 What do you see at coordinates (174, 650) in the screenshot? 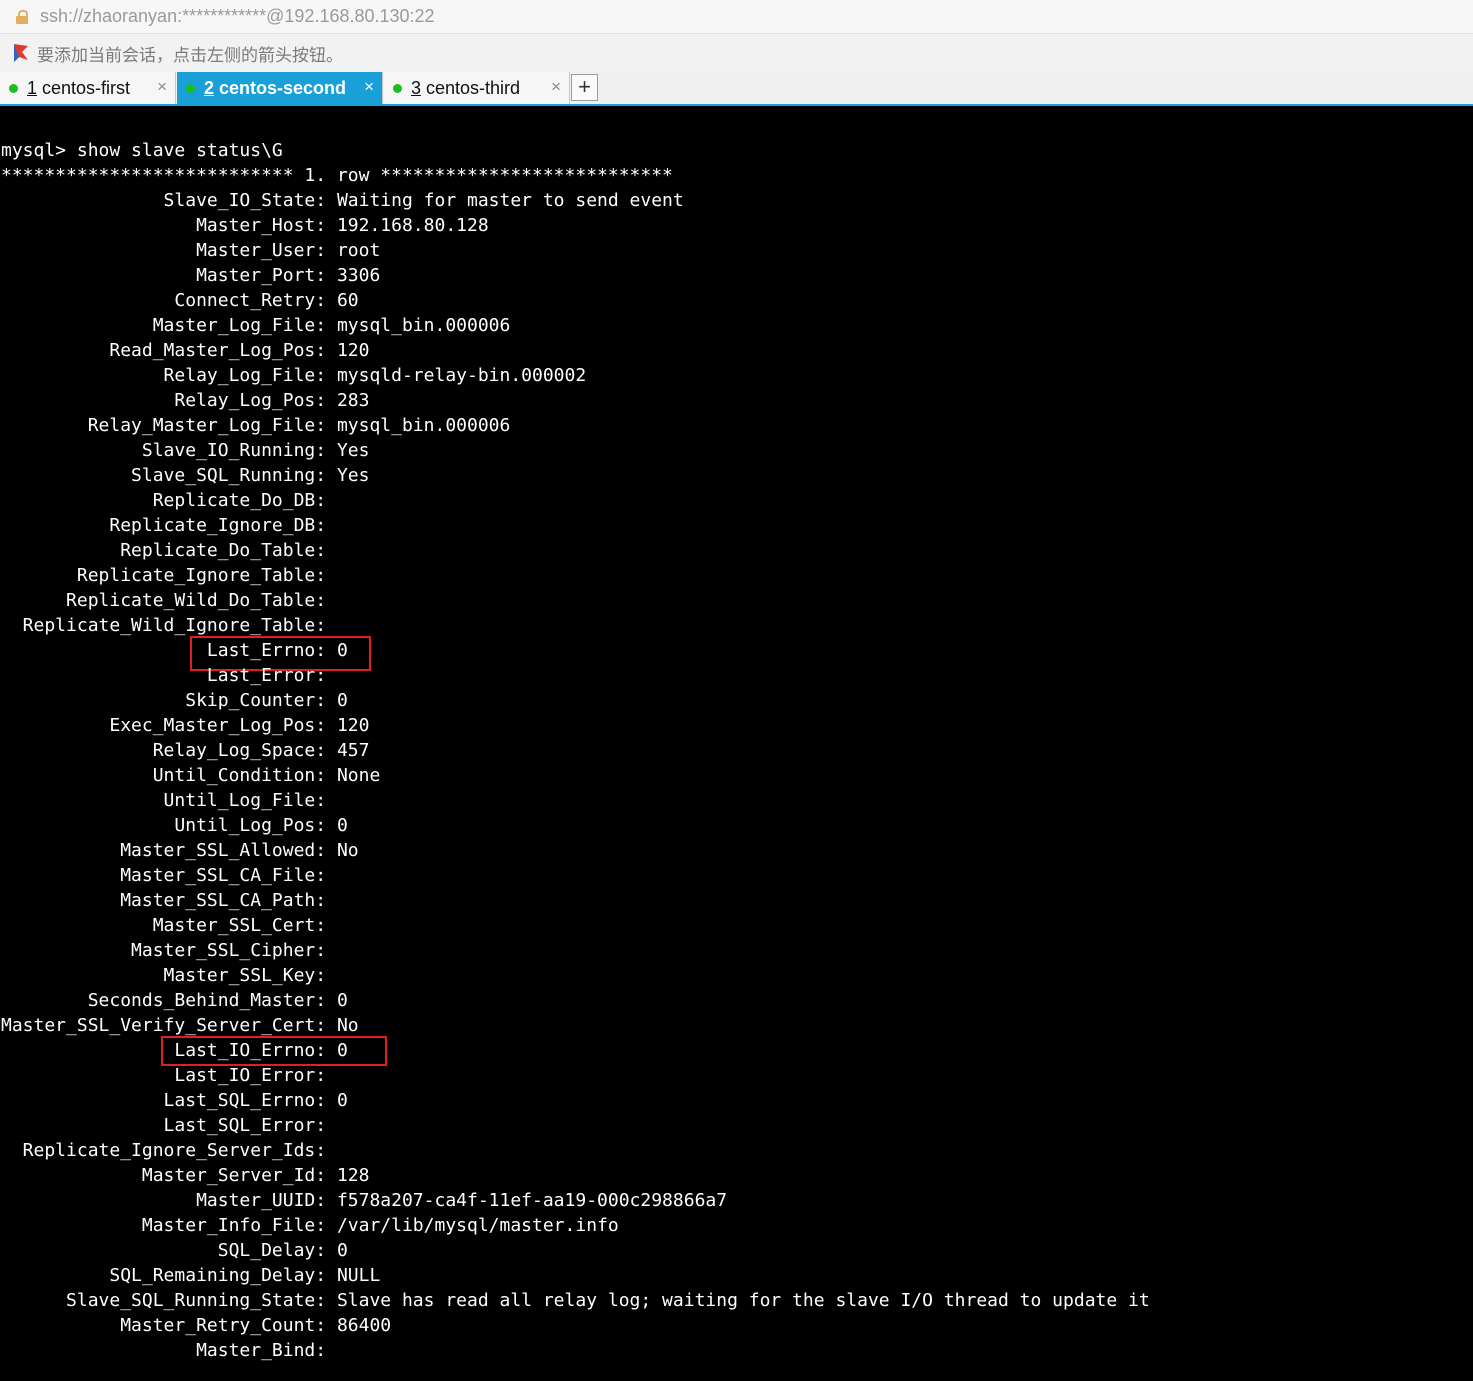
I see `terminal-line: Last_Errno: 0` at bounding box center [174, 650].